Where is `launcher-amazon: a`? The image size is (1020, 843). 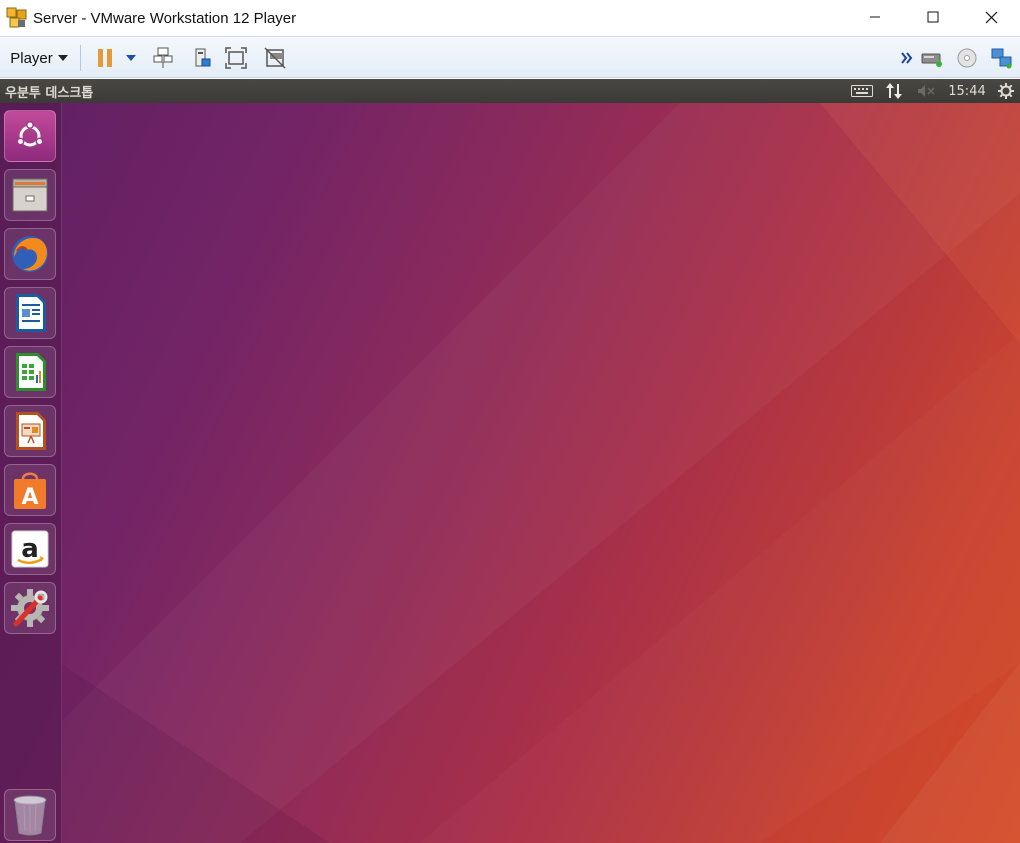 launcher-amazon: a is located at coordinates (30, 549).